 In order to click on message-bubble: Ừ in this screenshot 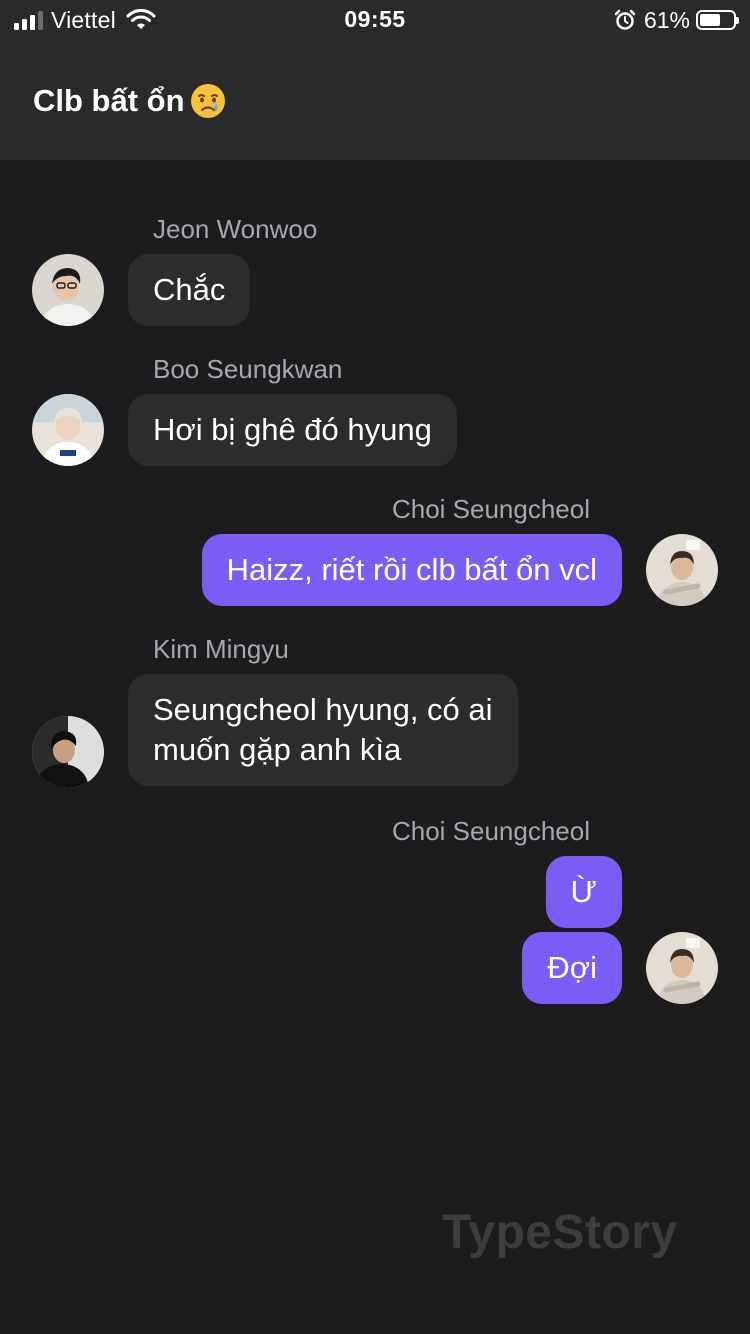, I will do `click(583, 892)`.